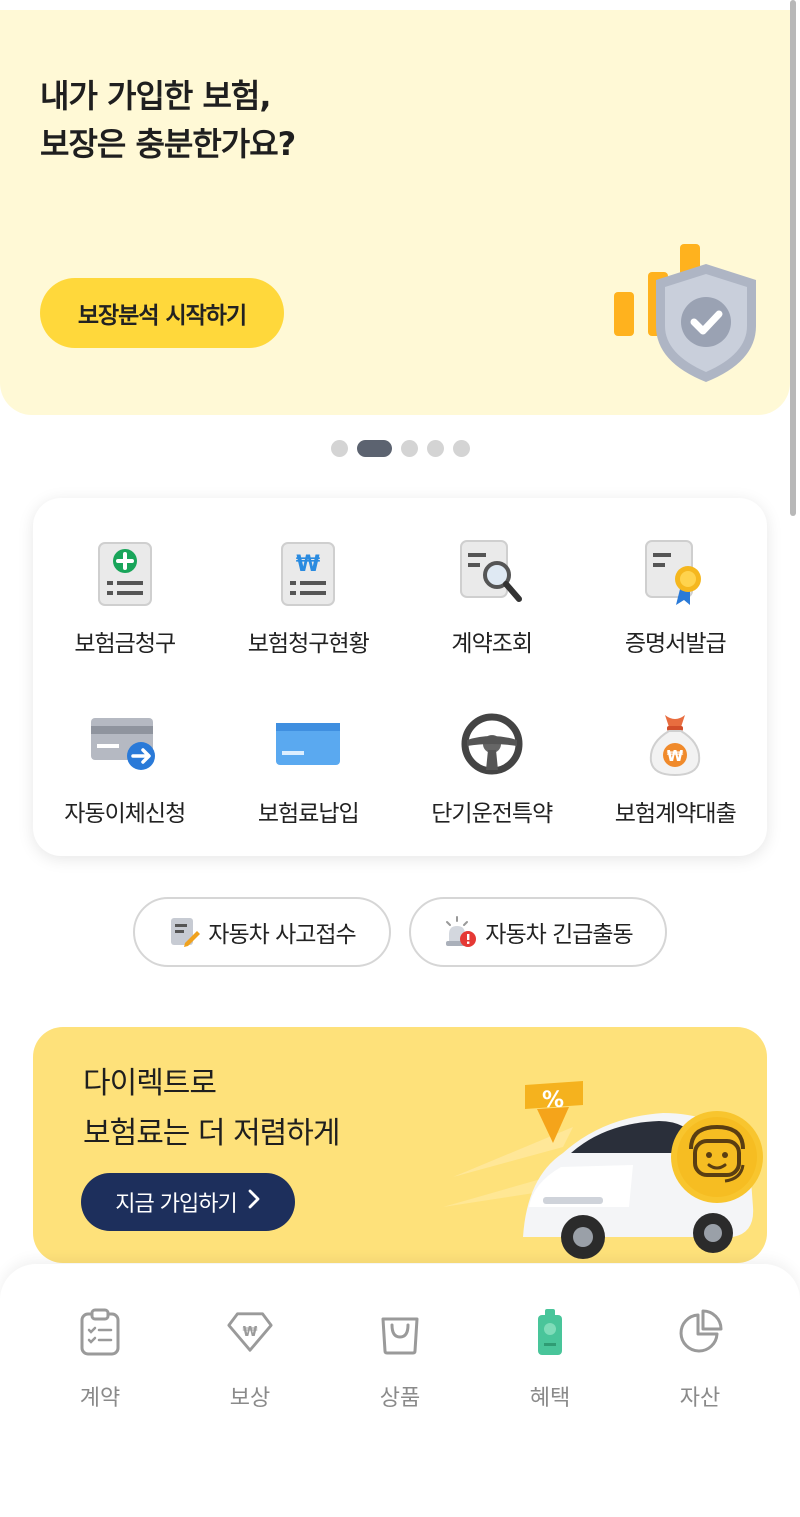 The width and height of the screenshot is (800, 1517). What do you see at coordinates (100, 1332) in the screenshot?
I see `clipboard-icon` at bounding box center [100, 1332].